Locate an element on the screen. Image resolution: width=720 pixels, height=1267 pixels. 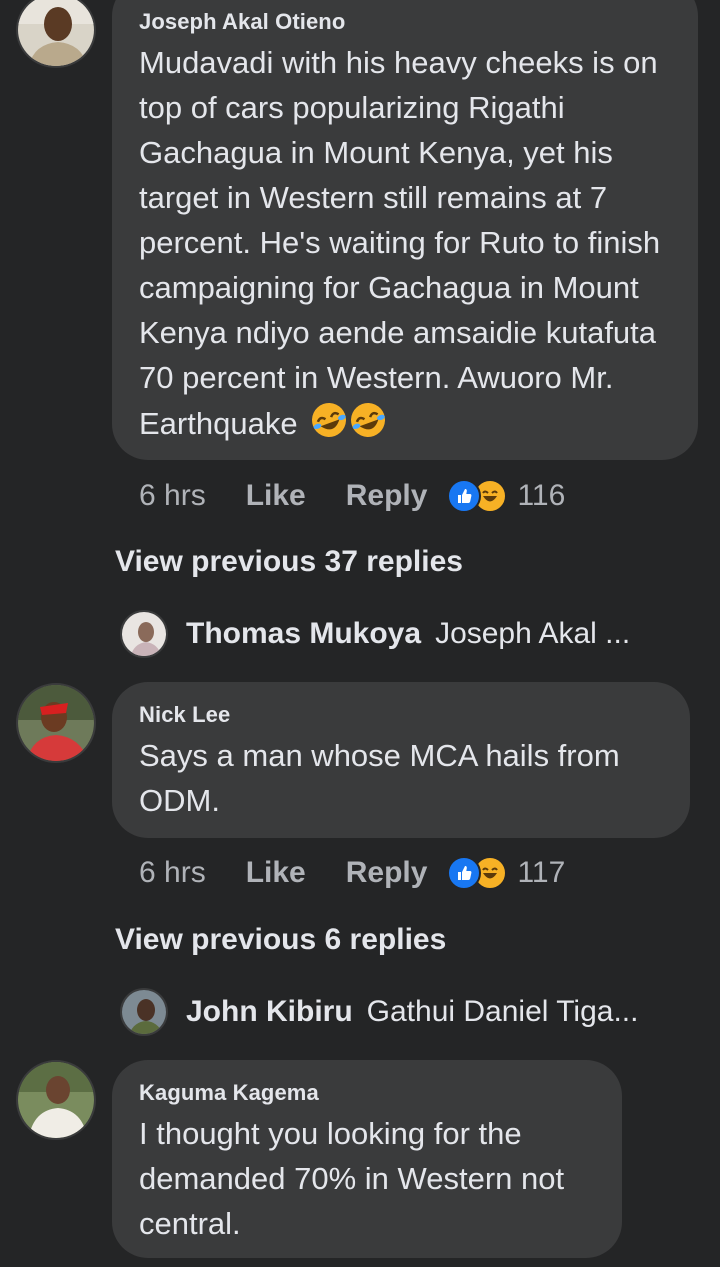
comment-meta: 6 hrs Like Reply 117 is located at coordinates (352, 873).